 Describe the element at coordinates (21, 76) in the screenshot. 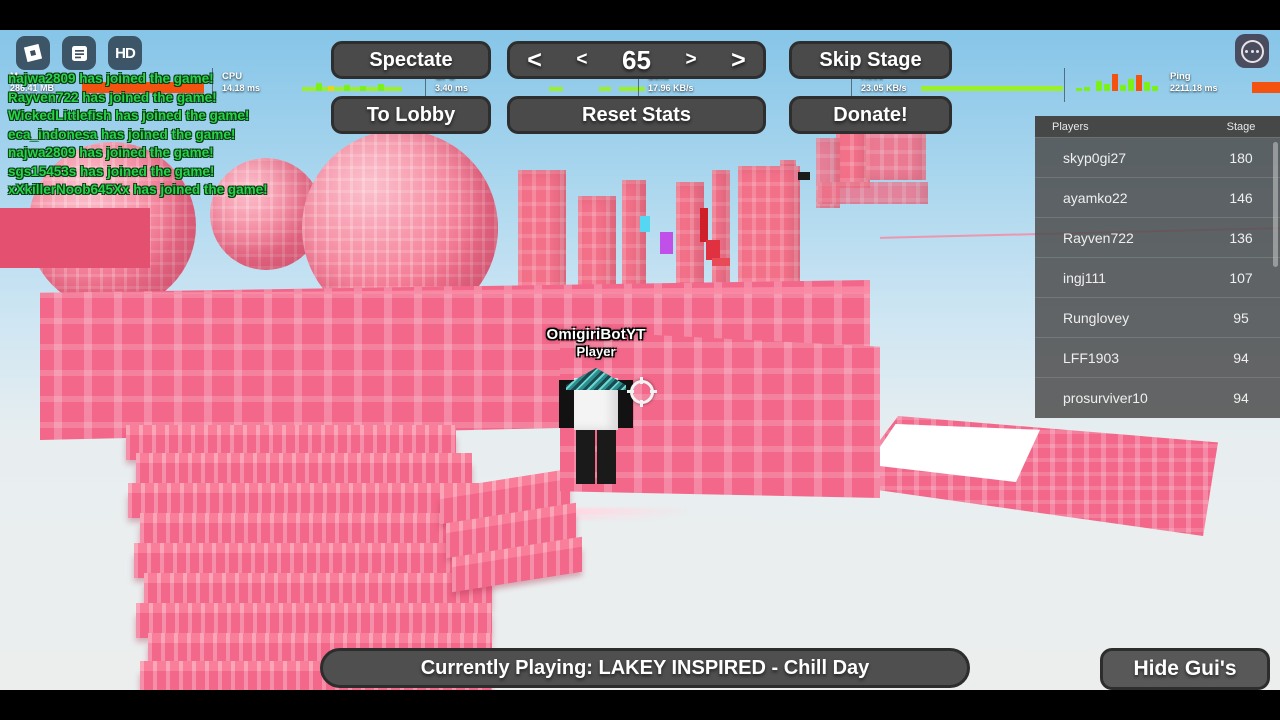

I see `stat-mem-label: Mem` at that location.